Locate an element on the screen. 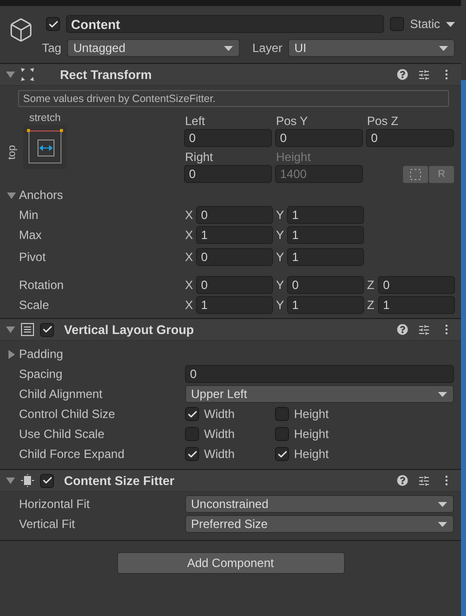 Image resolution: width=466 pixels, height=616 pixels. field-label: Rotation is located at coordinates (42, 285).